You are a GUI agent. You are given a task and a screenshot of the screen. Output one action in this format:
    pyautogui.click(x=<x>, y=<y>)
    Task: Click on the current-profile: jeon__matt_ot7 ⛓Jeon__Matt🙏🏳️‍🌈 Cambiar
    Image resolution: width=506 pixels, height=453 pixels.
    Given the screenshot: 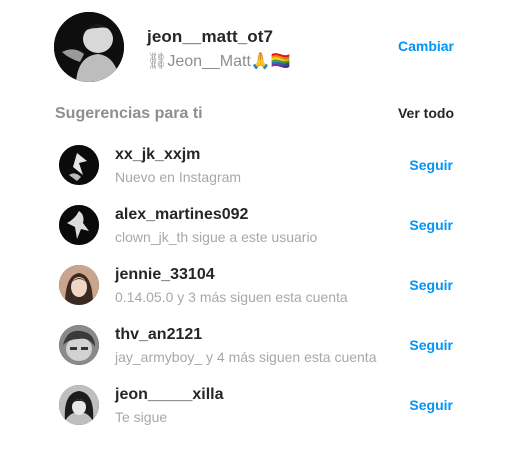 What is the action you would take?
    pyautogui.click(x=254, y=48)
    